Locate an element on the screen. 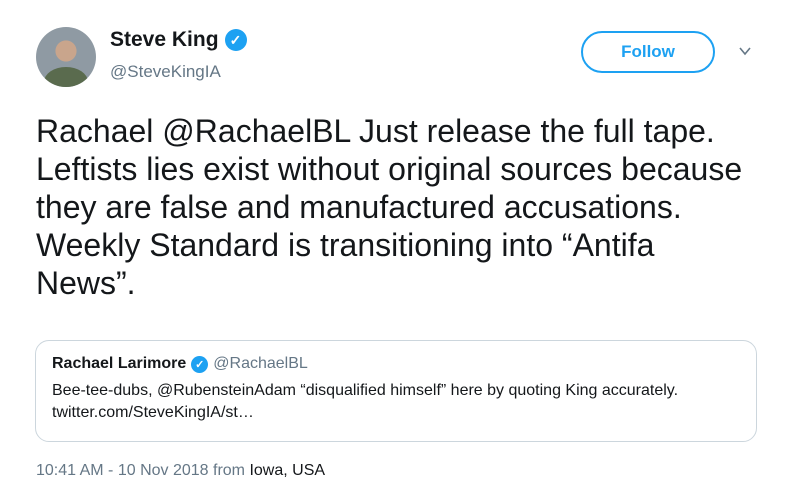 The height and width of the screenshot is (493, 790). author-handle: @SteveKingIA is located at coordinates (165, 72).